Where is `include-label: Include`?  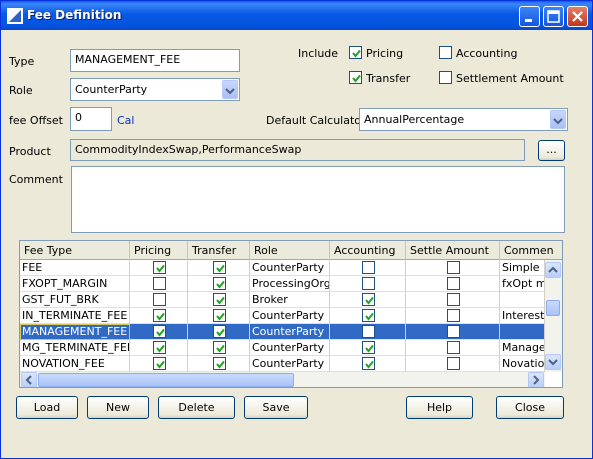
include-label: Include is located at coordinates (318, 53).